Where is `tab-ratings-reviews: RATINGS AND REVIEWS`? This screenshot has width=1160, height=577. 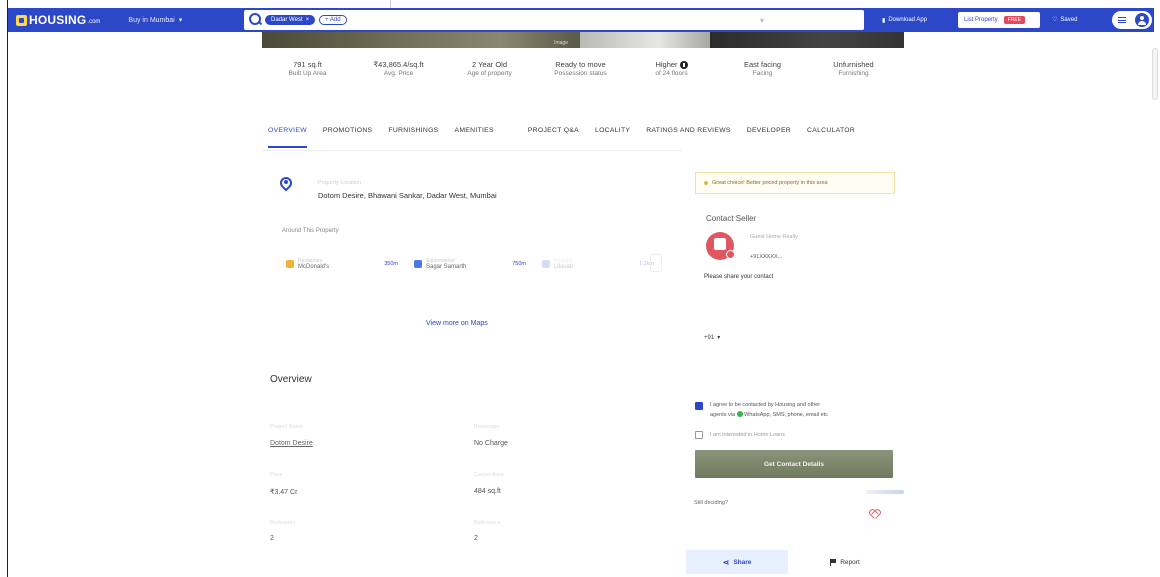 tab-ratings-reviews: RATINGS AND REVIEWS is located at coordinates (688, 137).